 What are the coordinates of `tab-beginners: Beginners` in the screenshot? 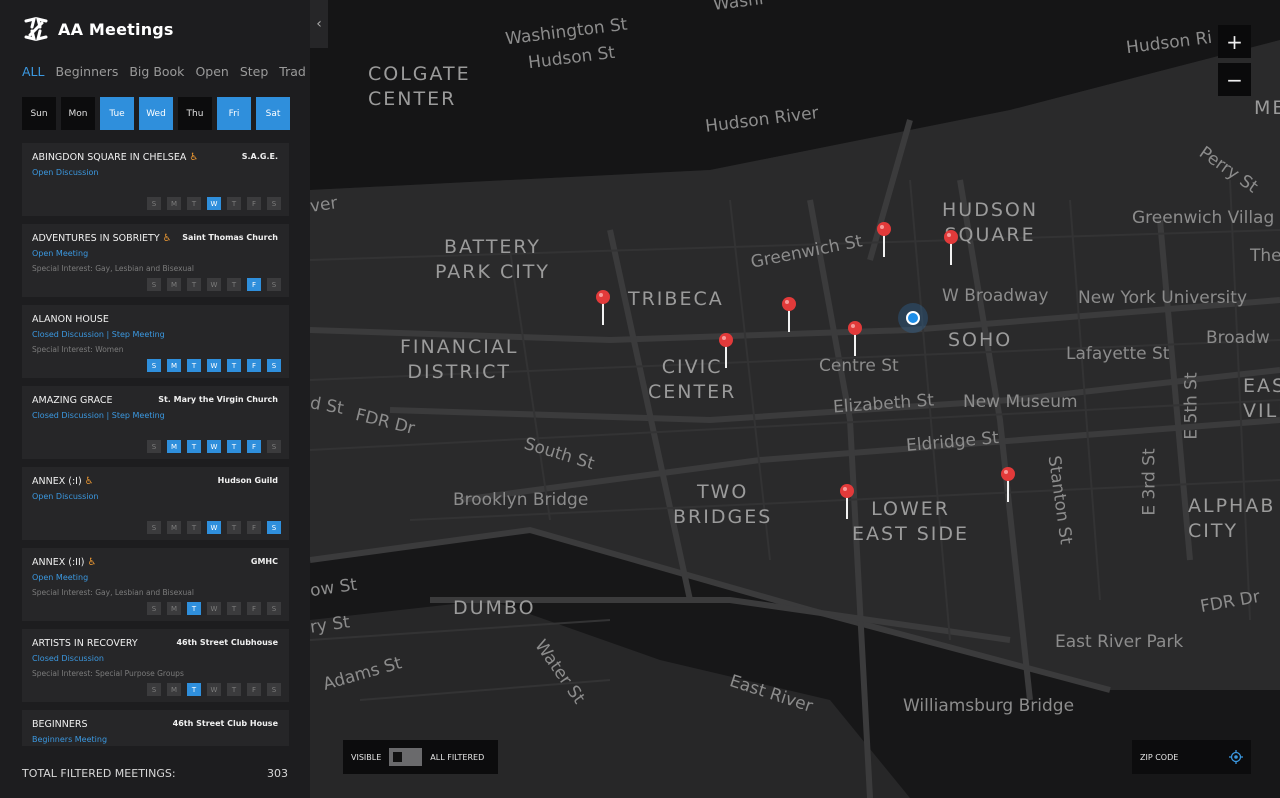 It's located at (86, 72).